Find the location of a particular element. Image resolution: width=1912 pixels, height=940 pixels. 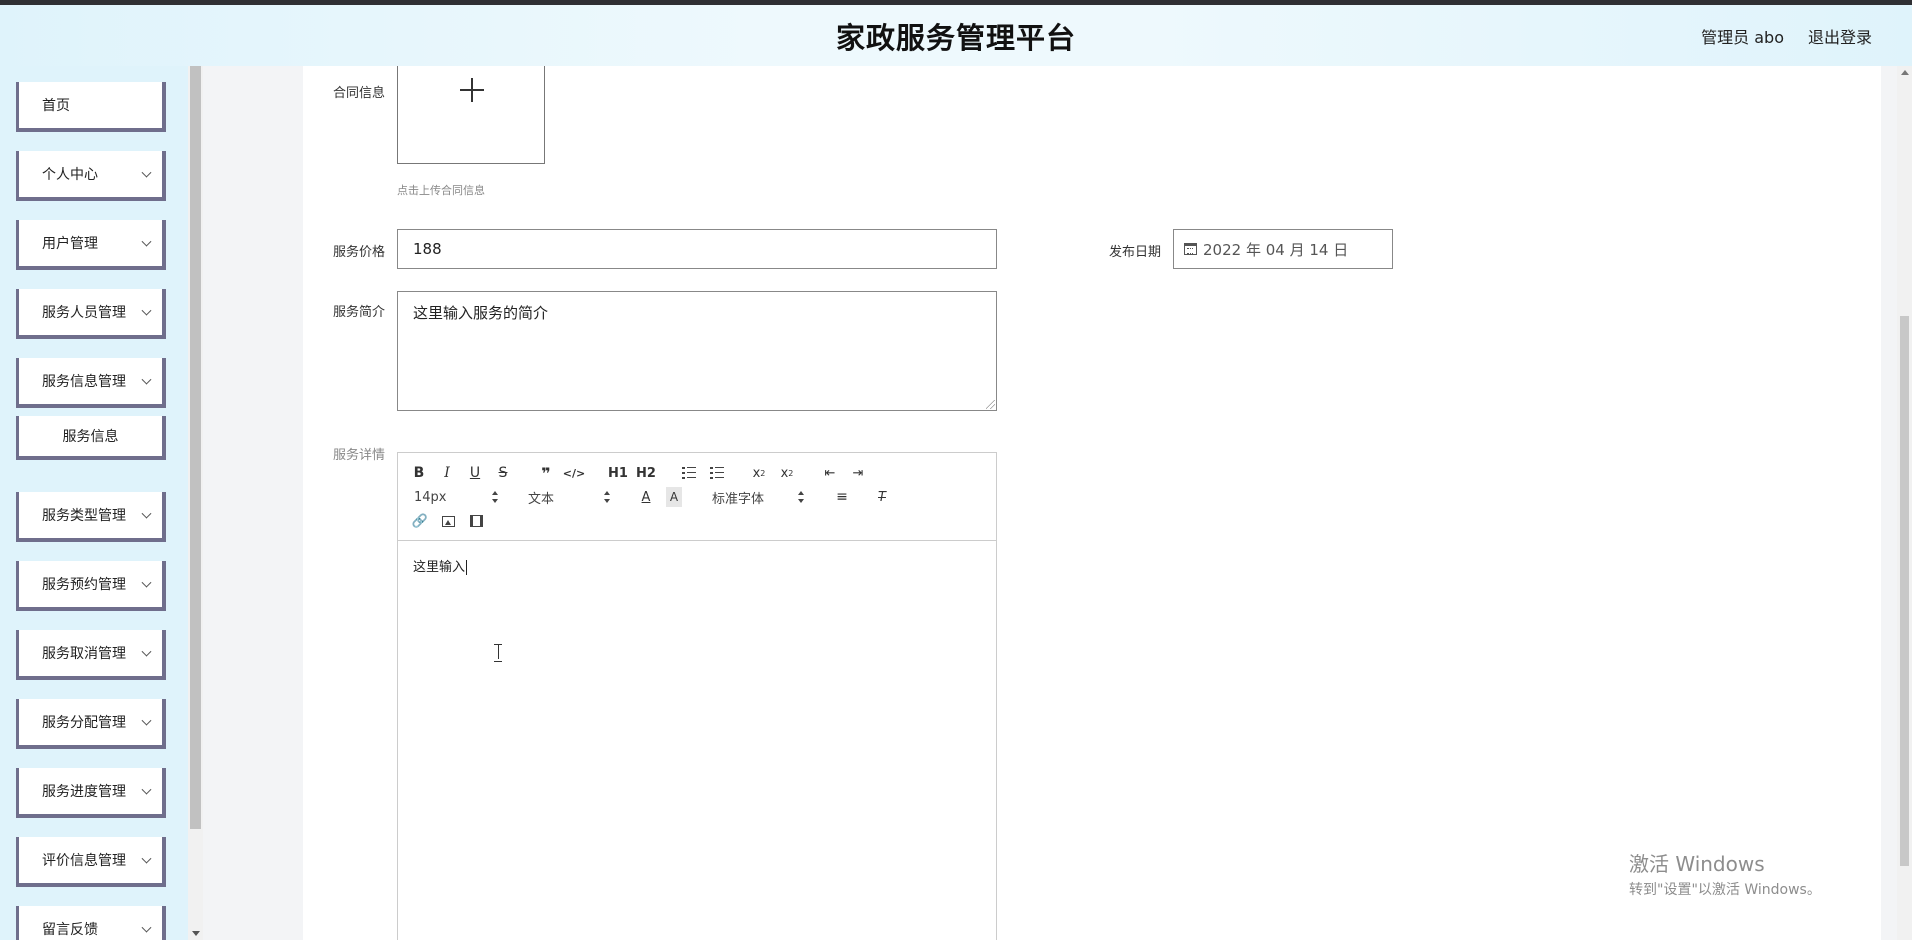

scroll-up-arrow-icon is located at coordinates (1905, 72).